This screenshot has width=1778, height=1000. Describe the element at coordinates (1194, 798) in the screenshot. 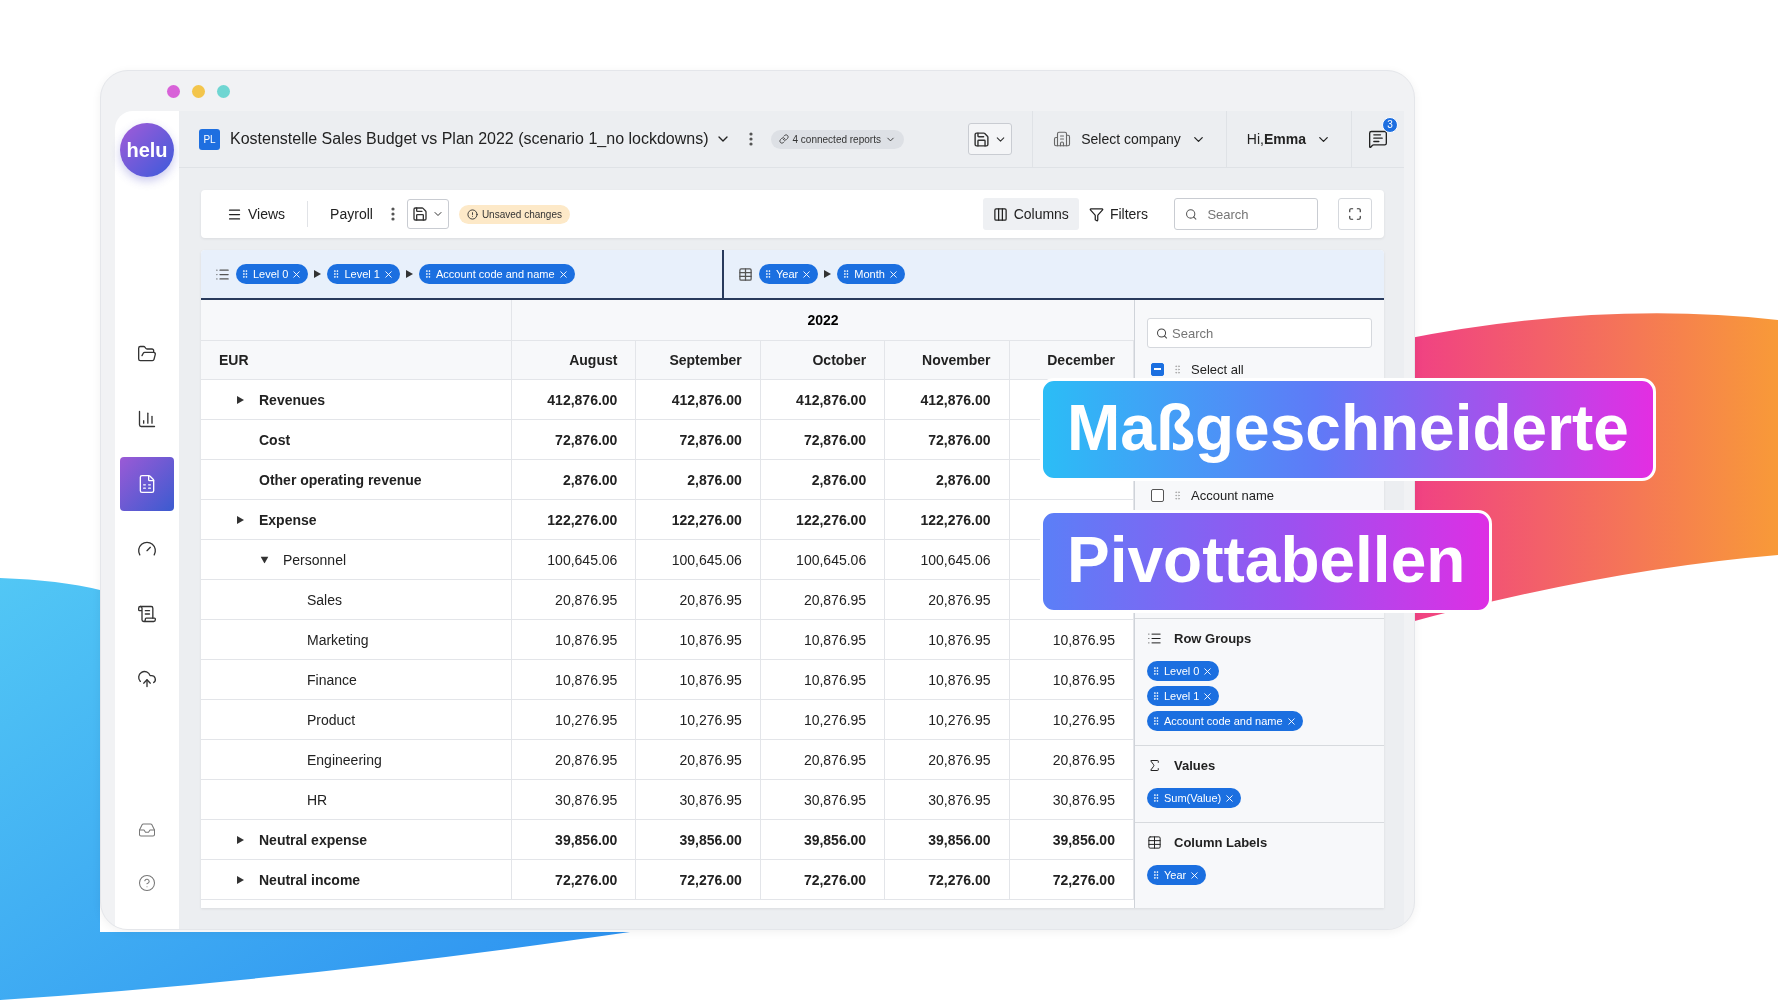

I see `field-chip: Sum(Value)` at that location.